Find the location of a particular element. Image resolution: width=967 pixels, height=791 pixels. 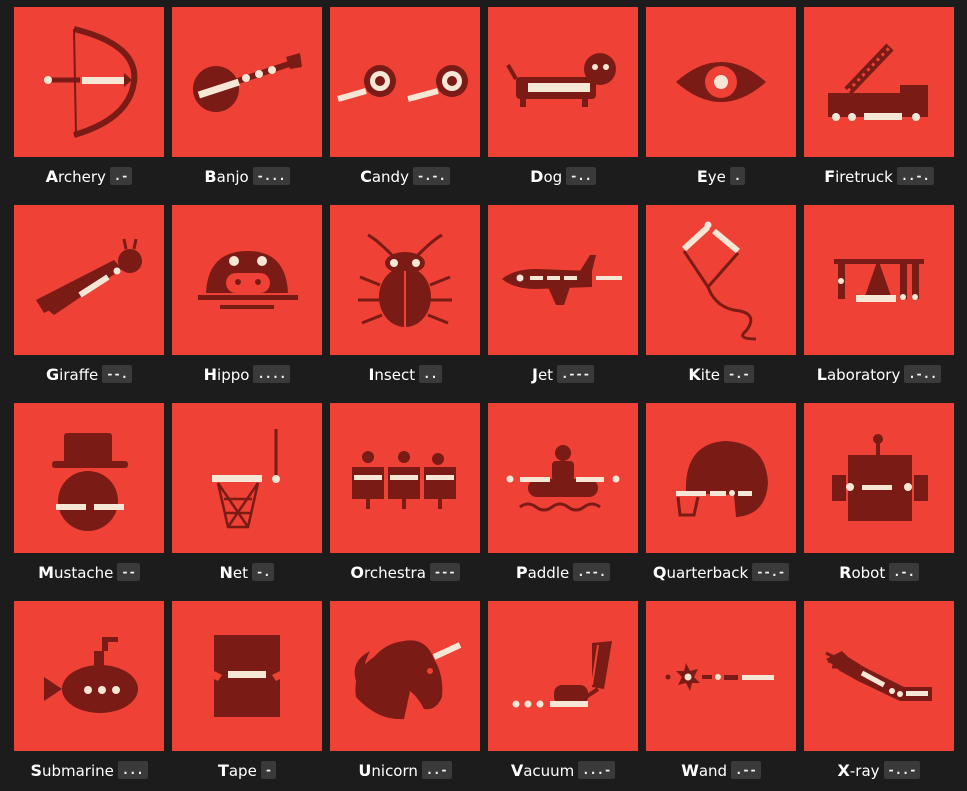

card-orchestra: Orchestra --- is located at coordinates (405, 498).